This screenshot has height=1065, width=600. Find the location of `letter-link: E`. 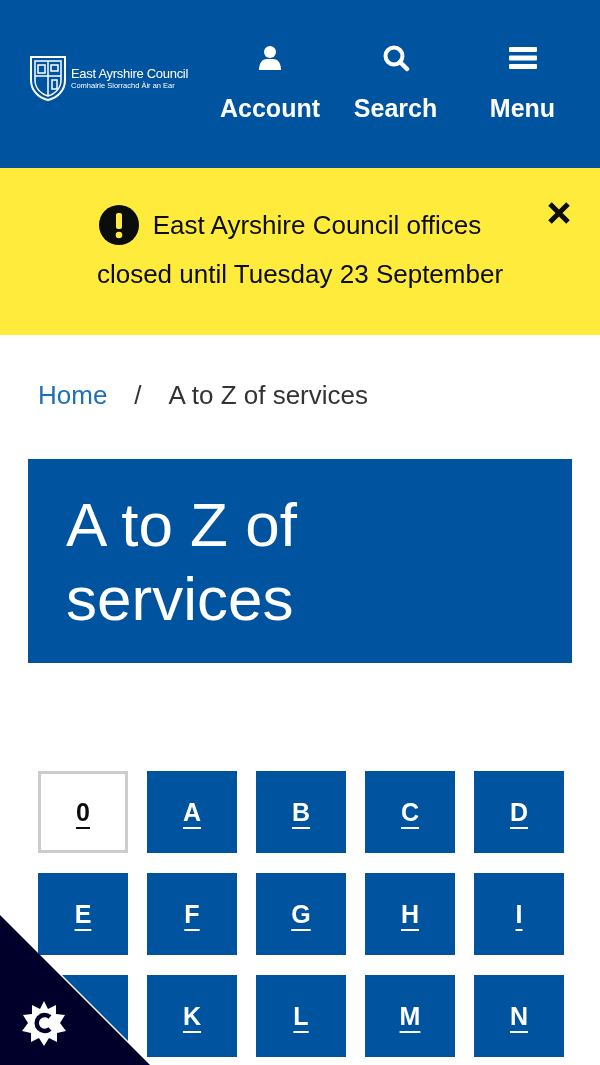

letter-link: E is located at coordinates (83, 914).